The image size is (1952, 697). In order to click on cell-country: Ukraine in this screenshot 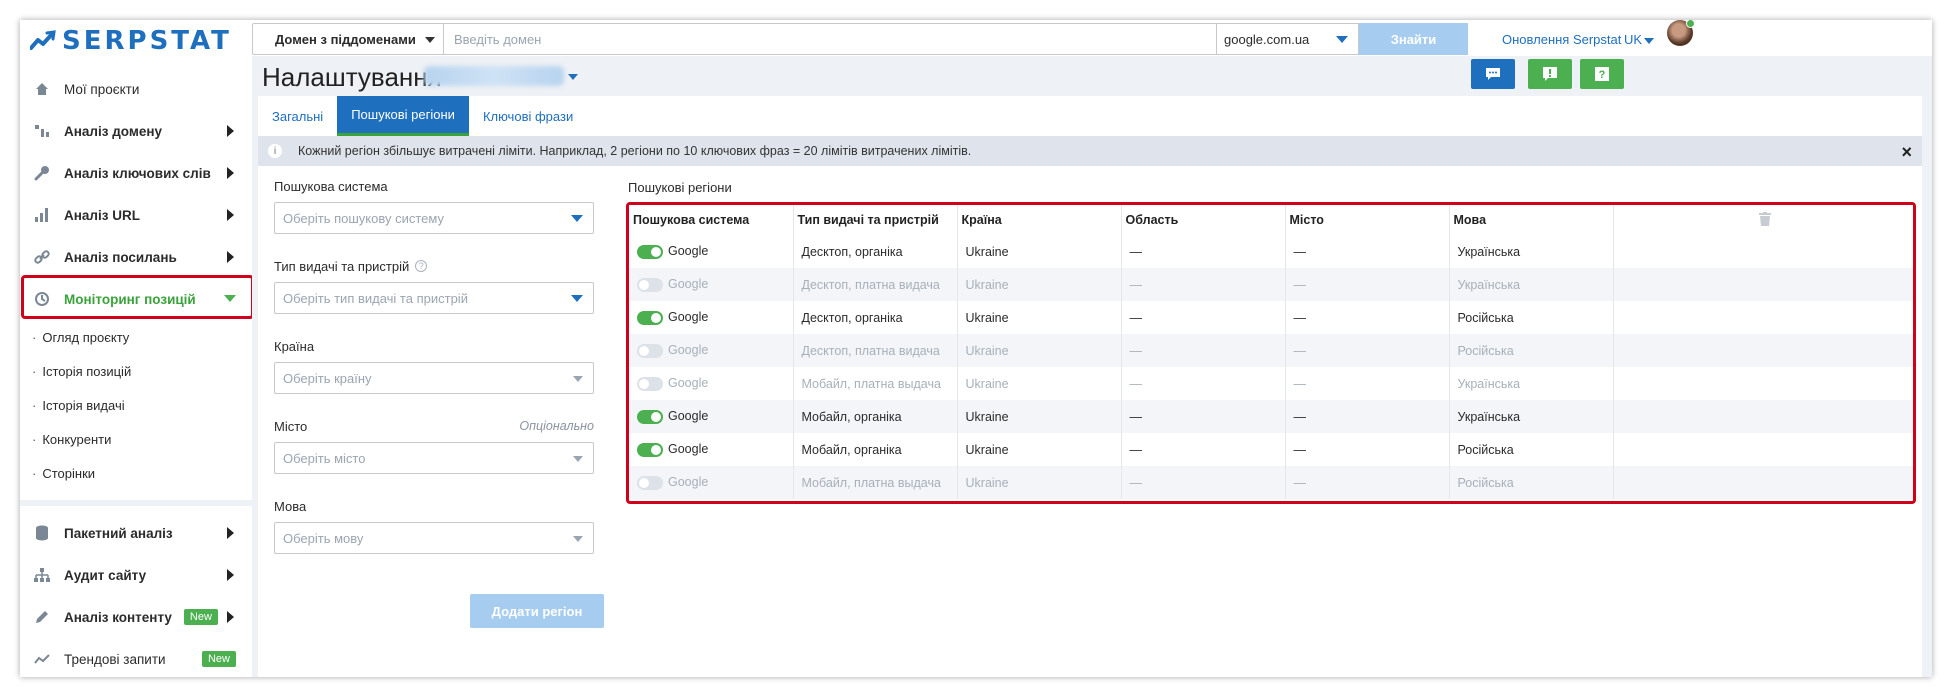, I will do `click(1039, 317)`.